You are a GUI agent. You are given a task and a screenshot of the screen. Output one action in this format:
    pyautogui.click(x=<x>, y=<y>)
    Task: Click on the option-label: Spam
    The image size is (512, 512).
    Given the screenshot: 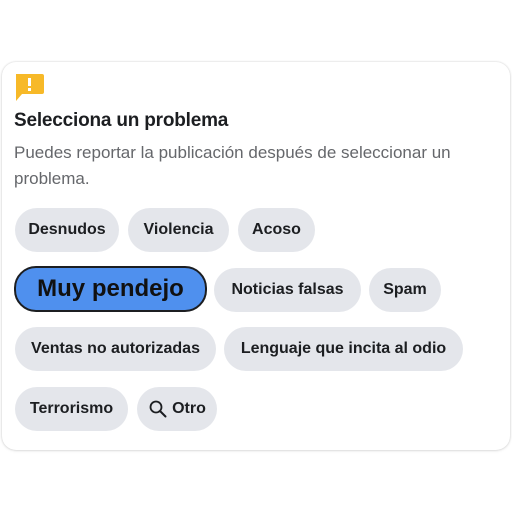 What is the action you would take?
    pyautogui.click(x=405, y=289)
    